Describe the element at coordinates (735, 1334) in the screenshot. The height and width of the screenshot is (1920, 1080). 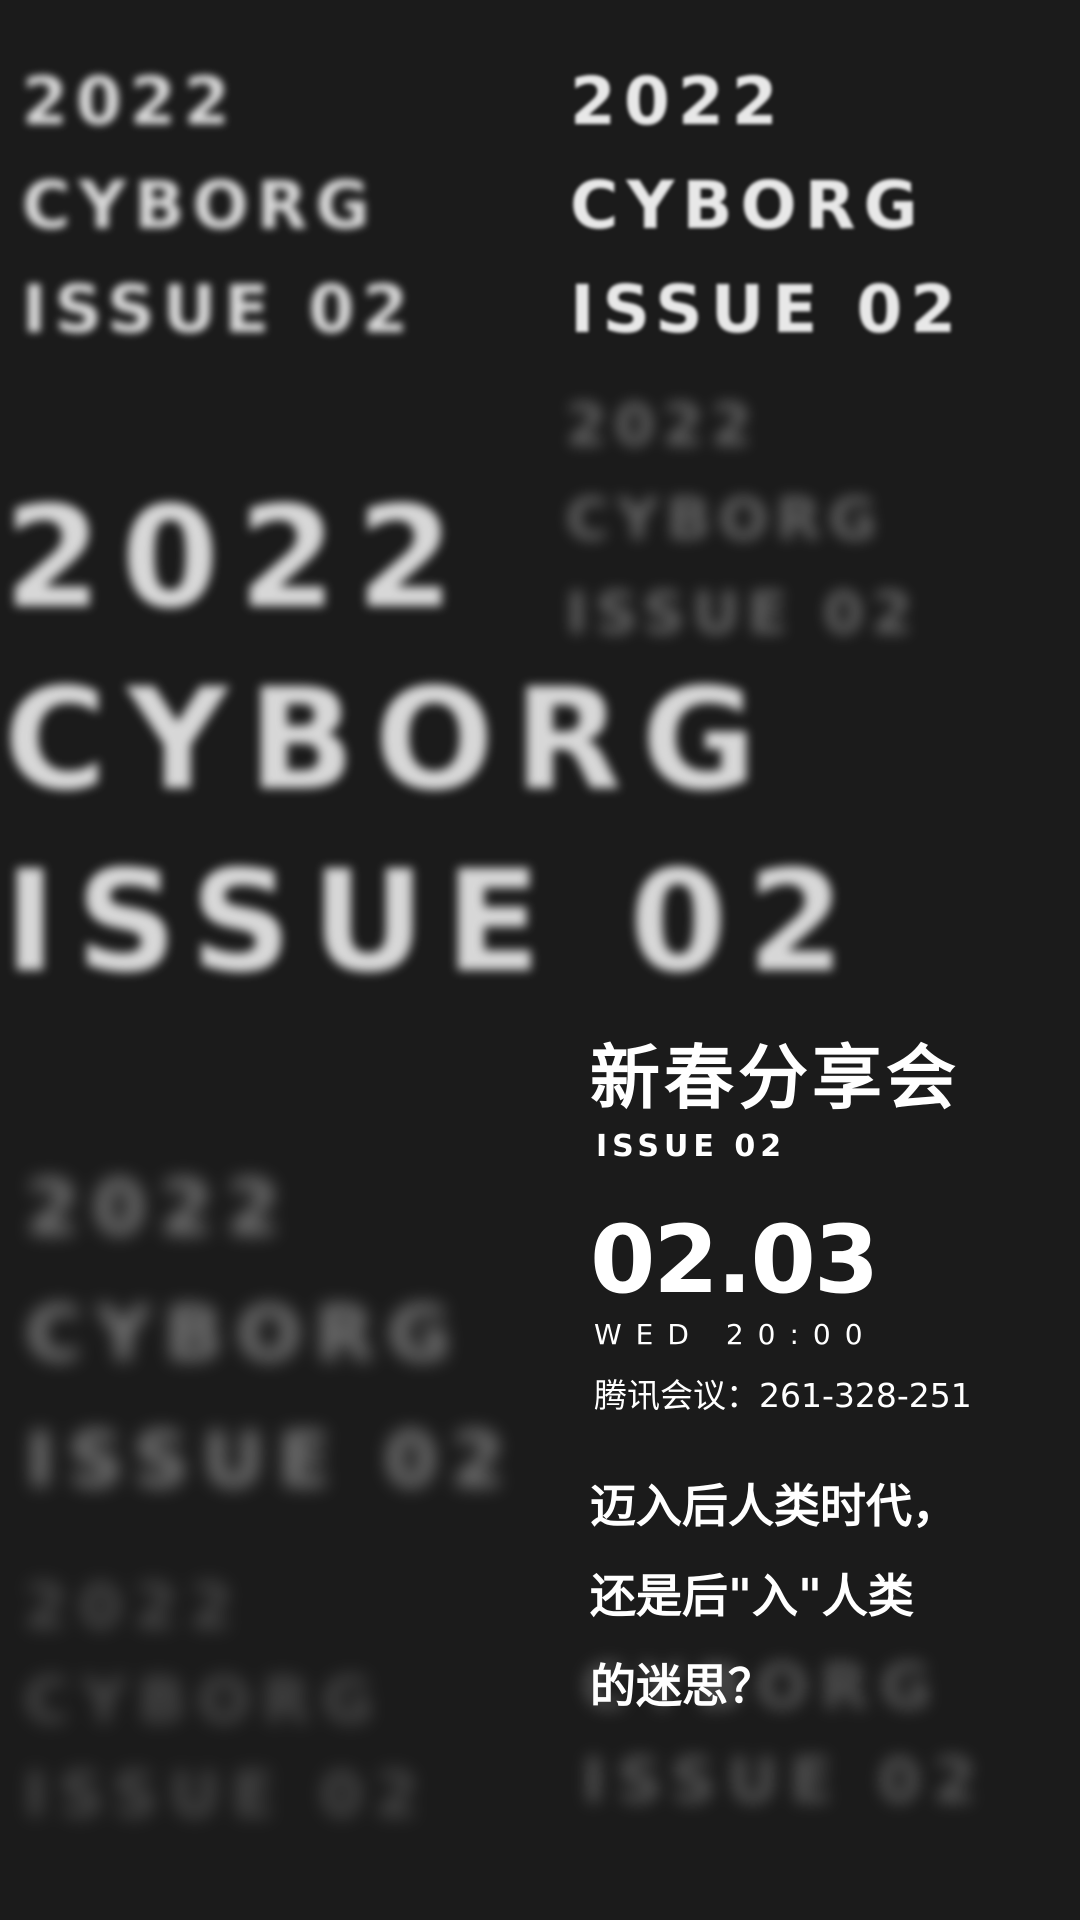
I see `event-time: WED 20:00` at that location.